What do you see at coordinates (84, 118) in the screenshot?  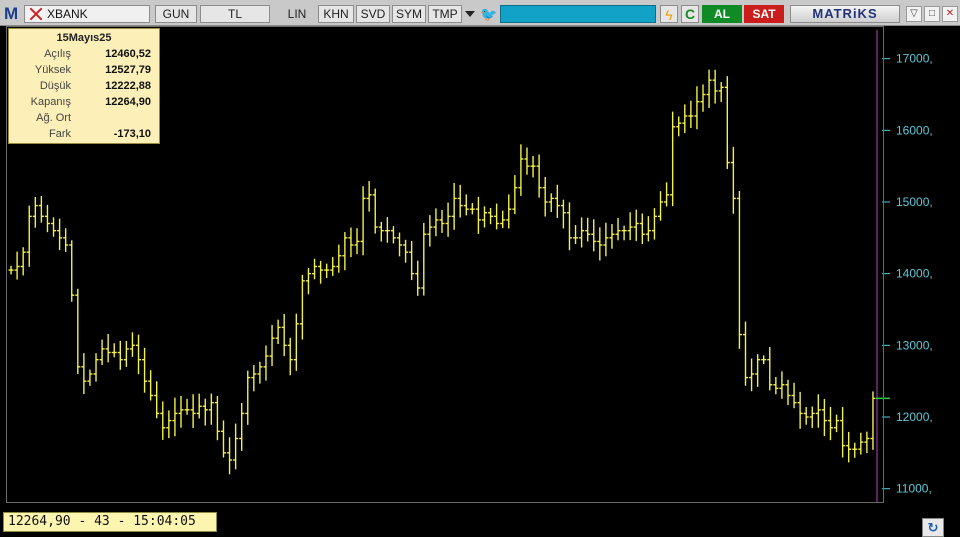 I see `info-row-avg: Ağ. Ort` at bounding box center [84, 118].